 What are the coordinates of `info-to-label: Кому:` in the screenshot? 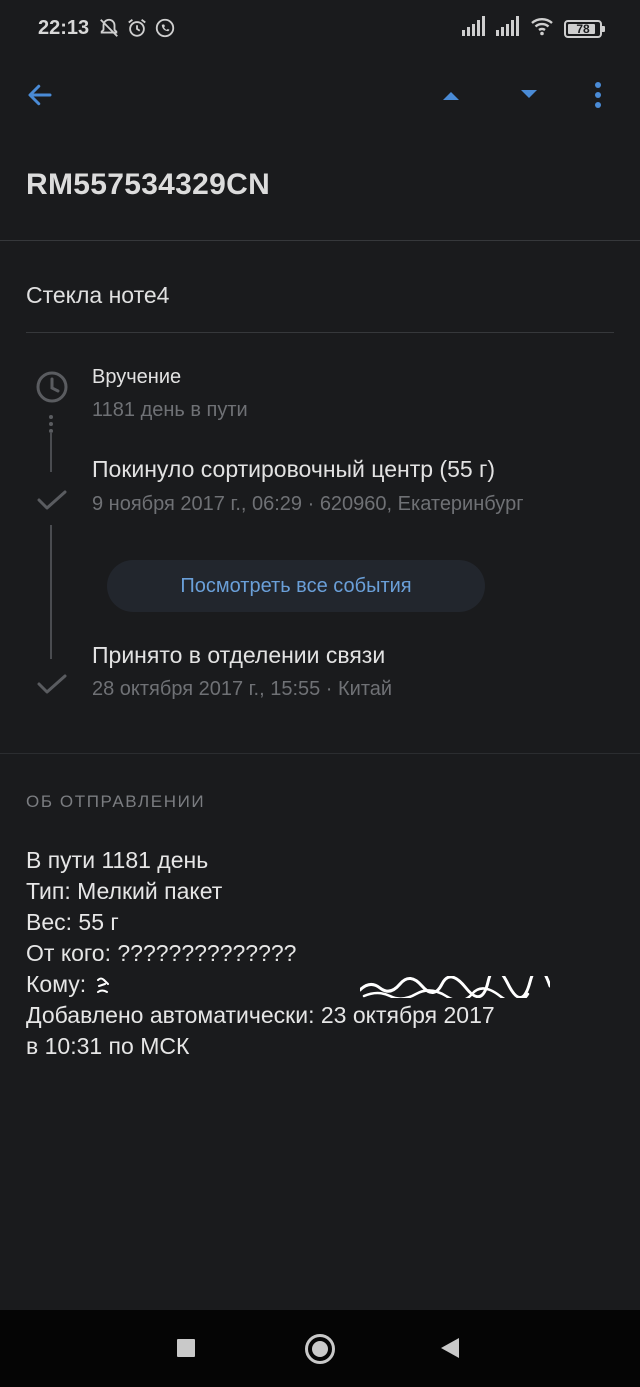 It's located at (56, 984).